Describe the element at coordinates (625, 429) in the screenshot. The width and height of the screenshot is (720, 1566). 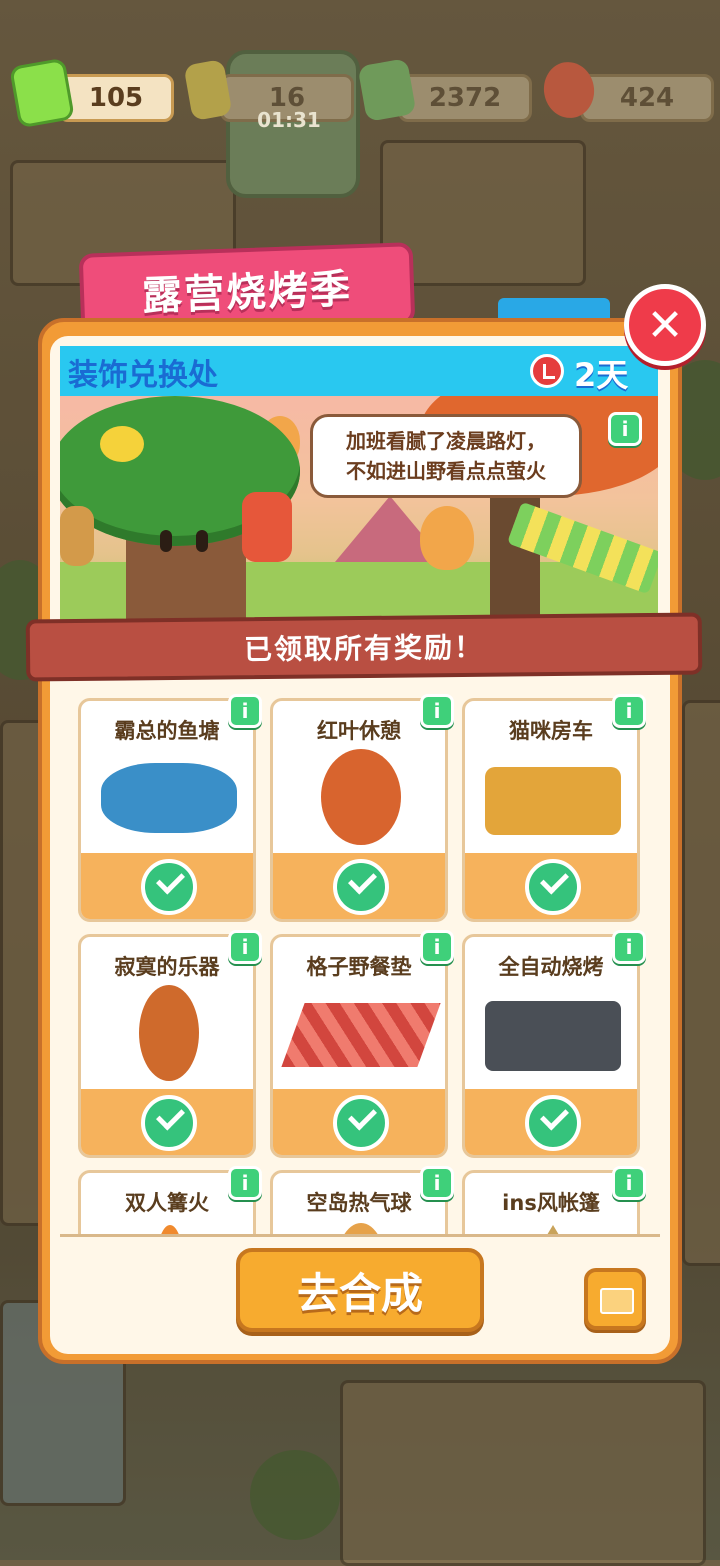
I see `event-info-button: i` at that location.